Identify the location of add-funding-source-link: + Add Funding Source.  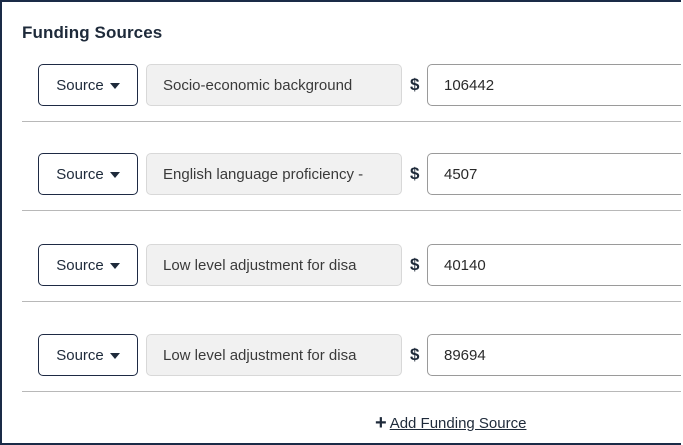
(451, 423).